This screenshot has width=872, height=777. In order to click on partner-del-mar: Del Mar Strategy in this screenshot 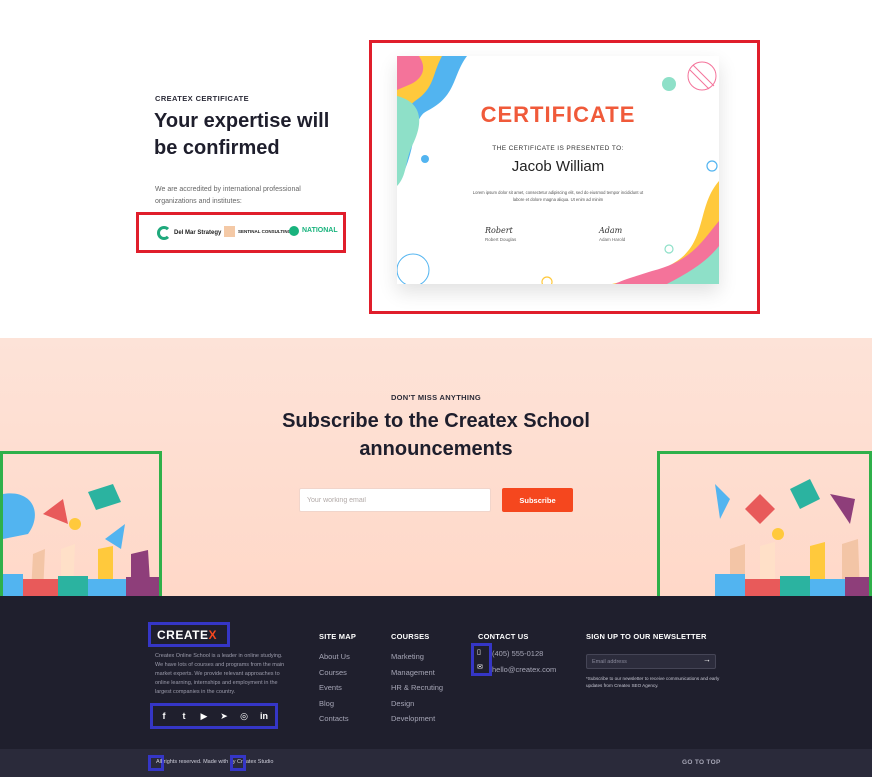, I will do `click(189, 233)`.